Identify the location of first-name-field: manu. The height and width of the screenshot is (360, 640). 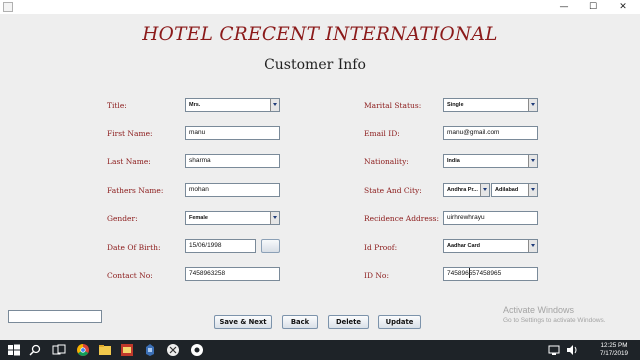
(232, 133).